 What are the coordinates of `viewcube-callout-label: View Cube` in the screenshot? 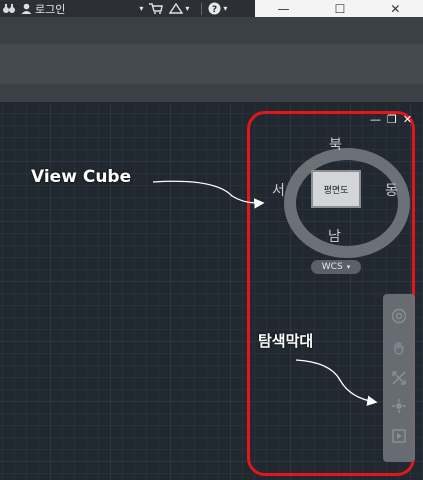 It's located at (81, 177).